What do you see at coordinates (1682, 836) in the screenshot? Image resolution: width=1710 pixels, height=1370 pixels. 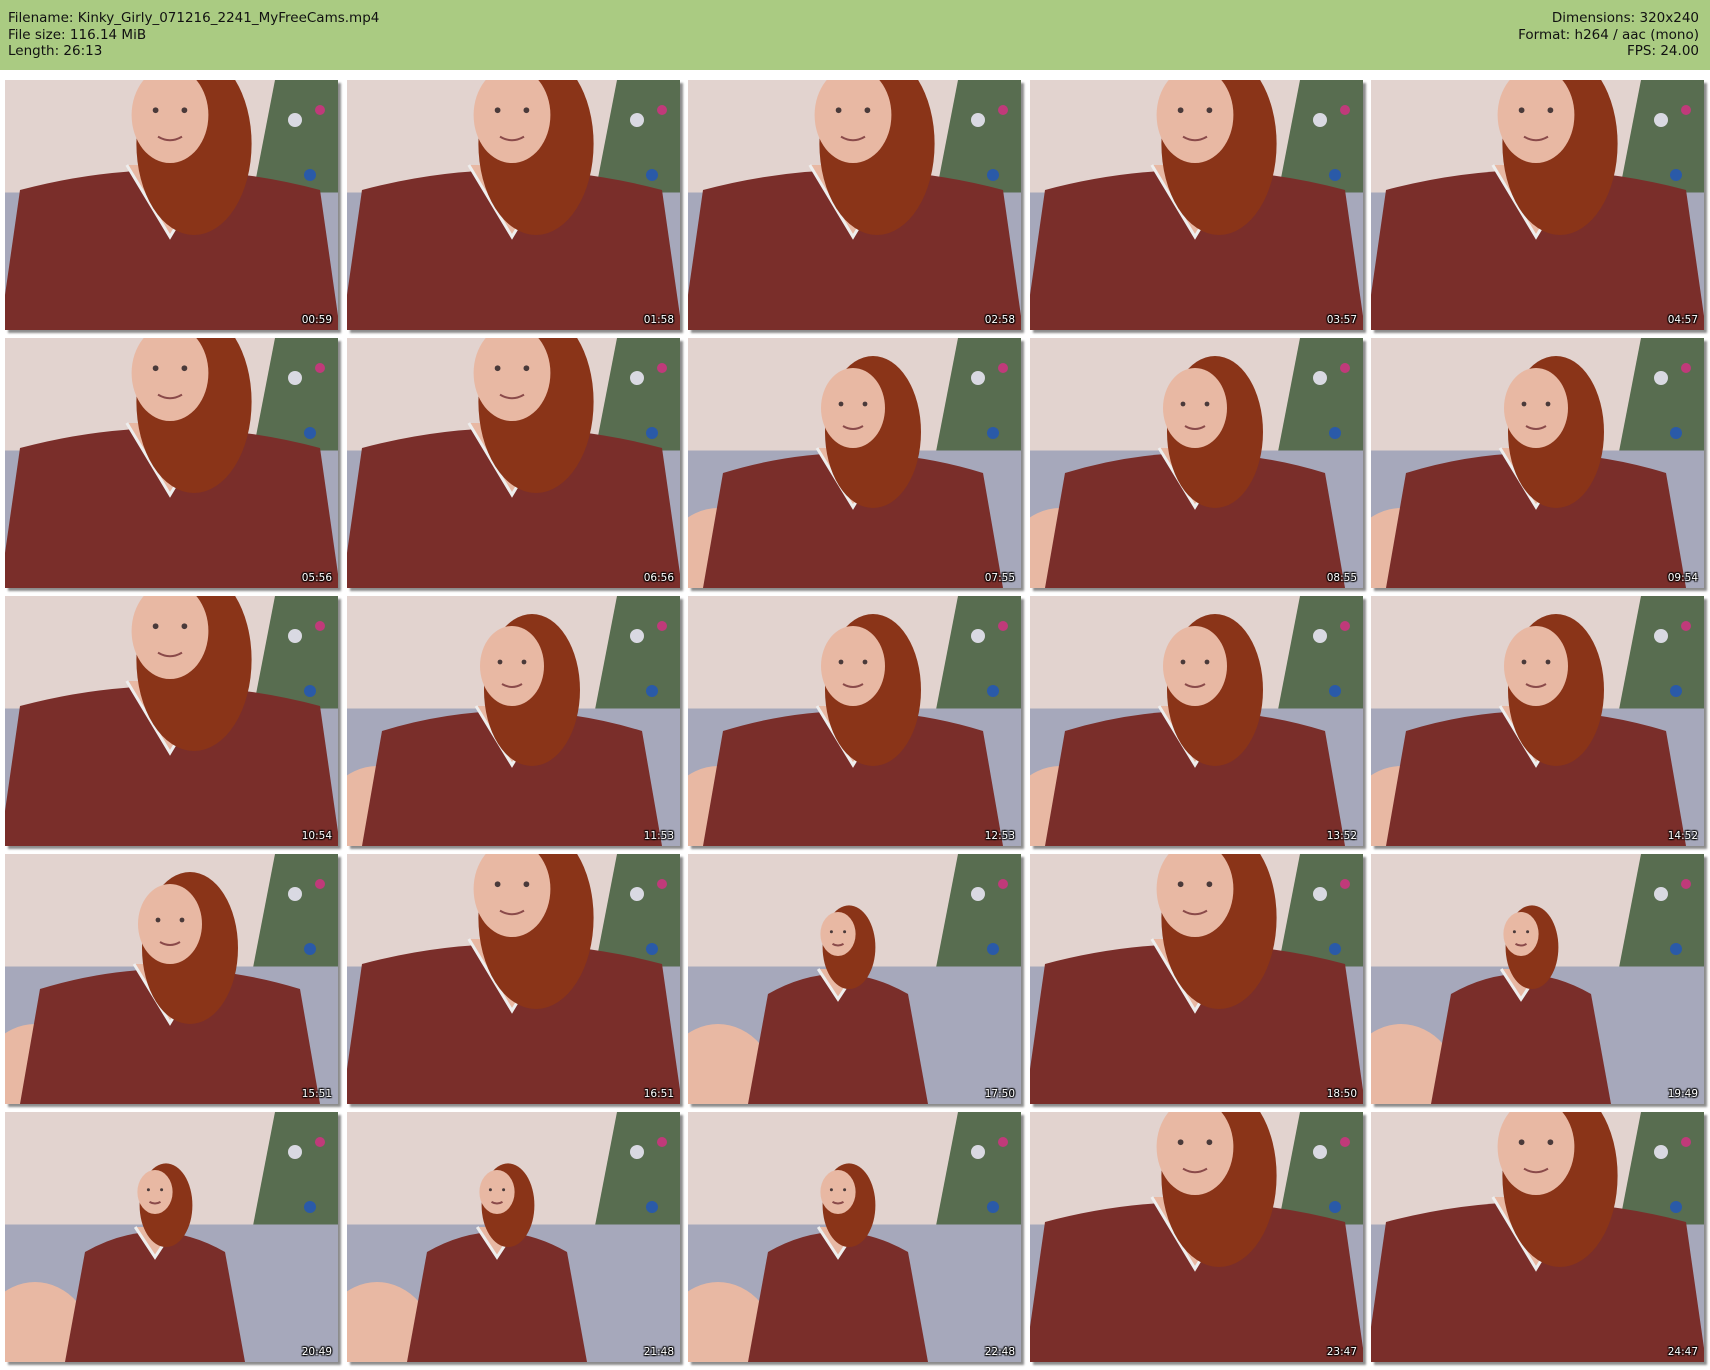 I see `timestamp-label: 14:52` at bounding box center [1682, 836].